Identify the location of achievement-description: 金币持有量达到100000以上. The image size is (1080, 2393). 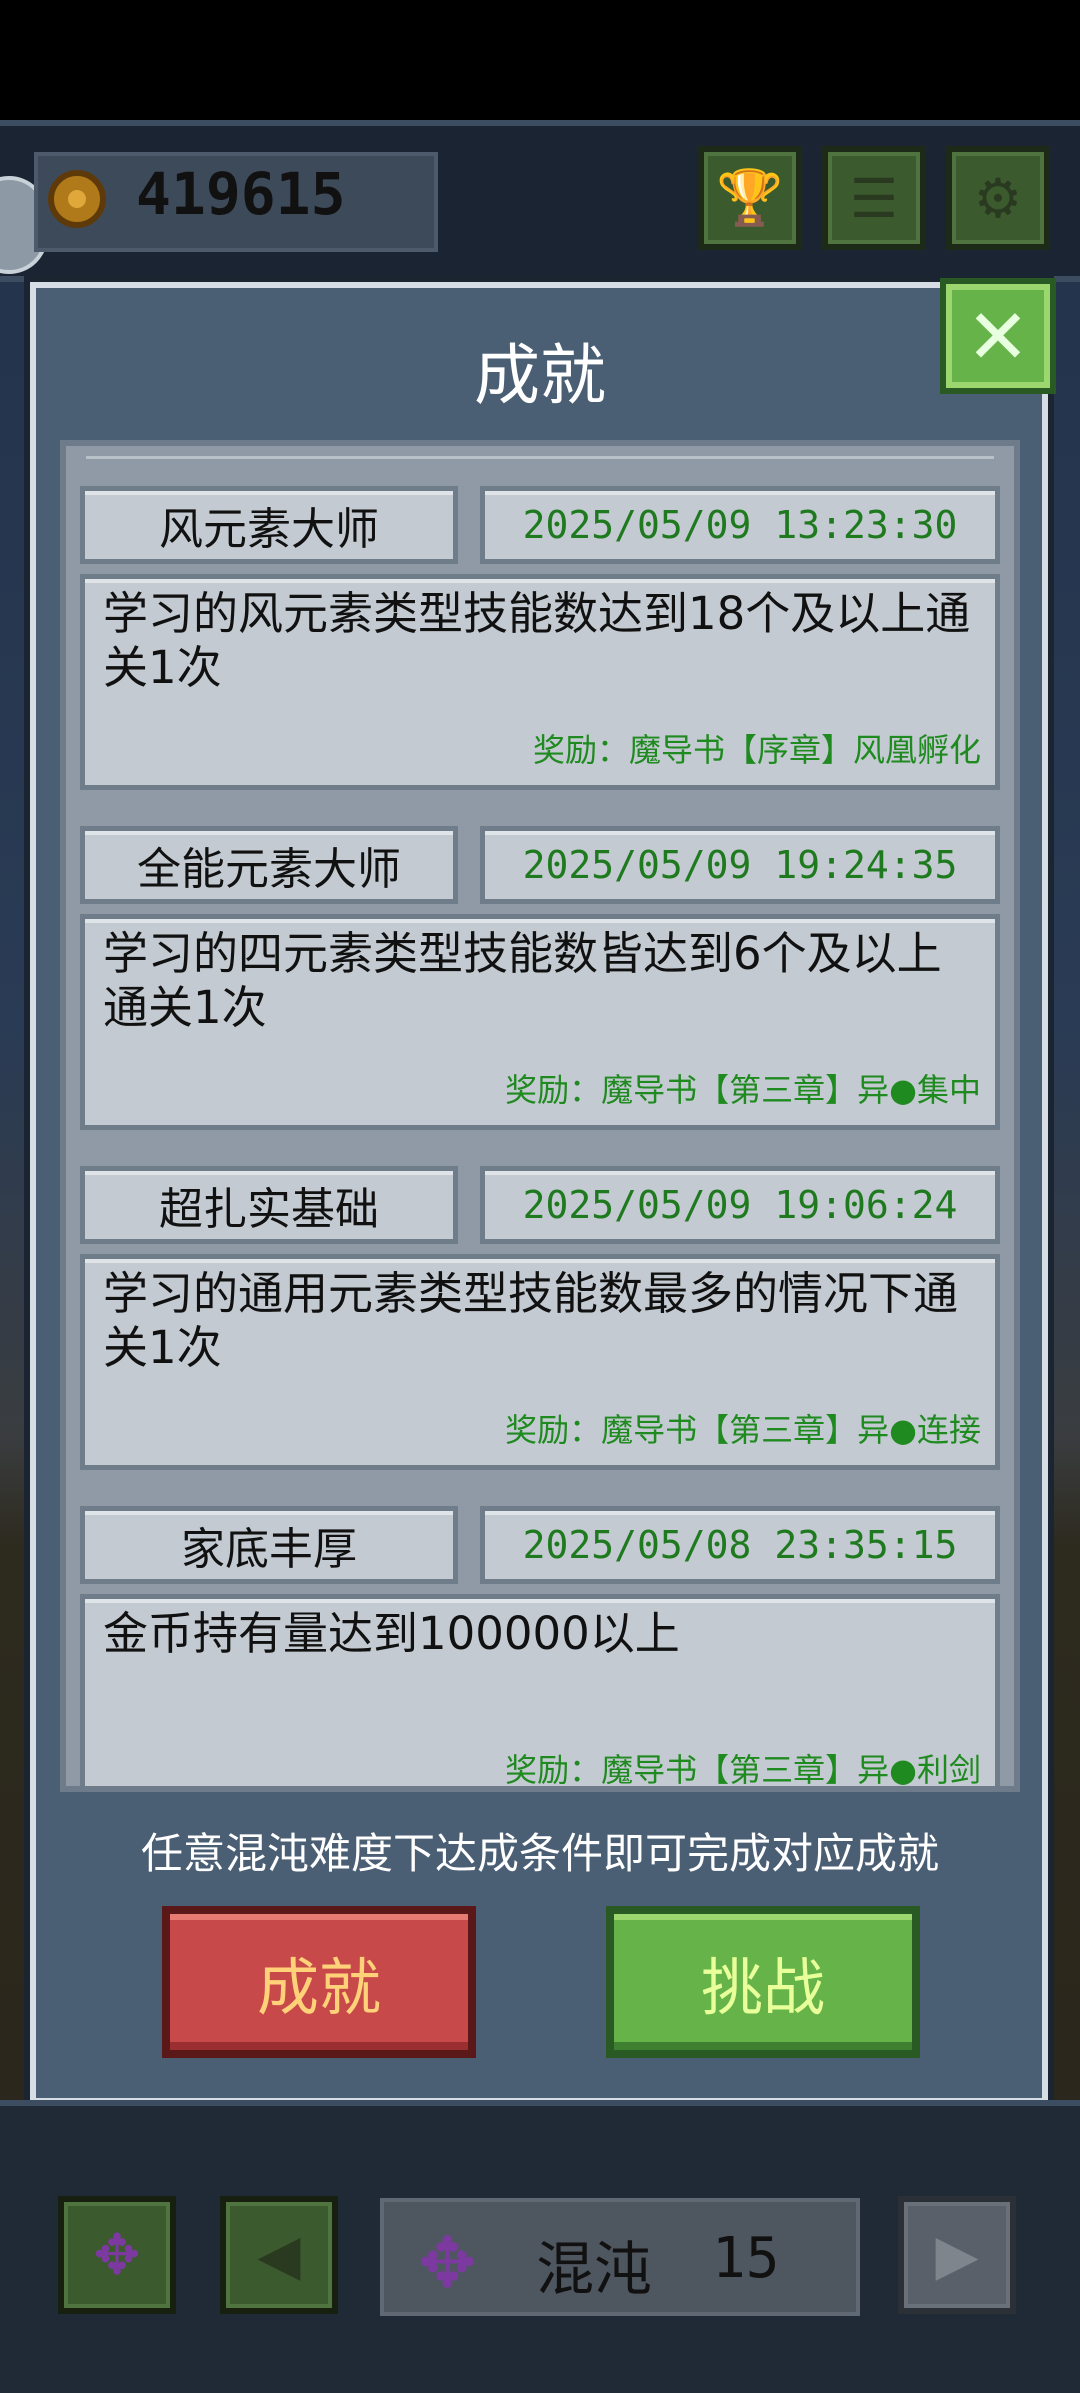
(391, 1633).